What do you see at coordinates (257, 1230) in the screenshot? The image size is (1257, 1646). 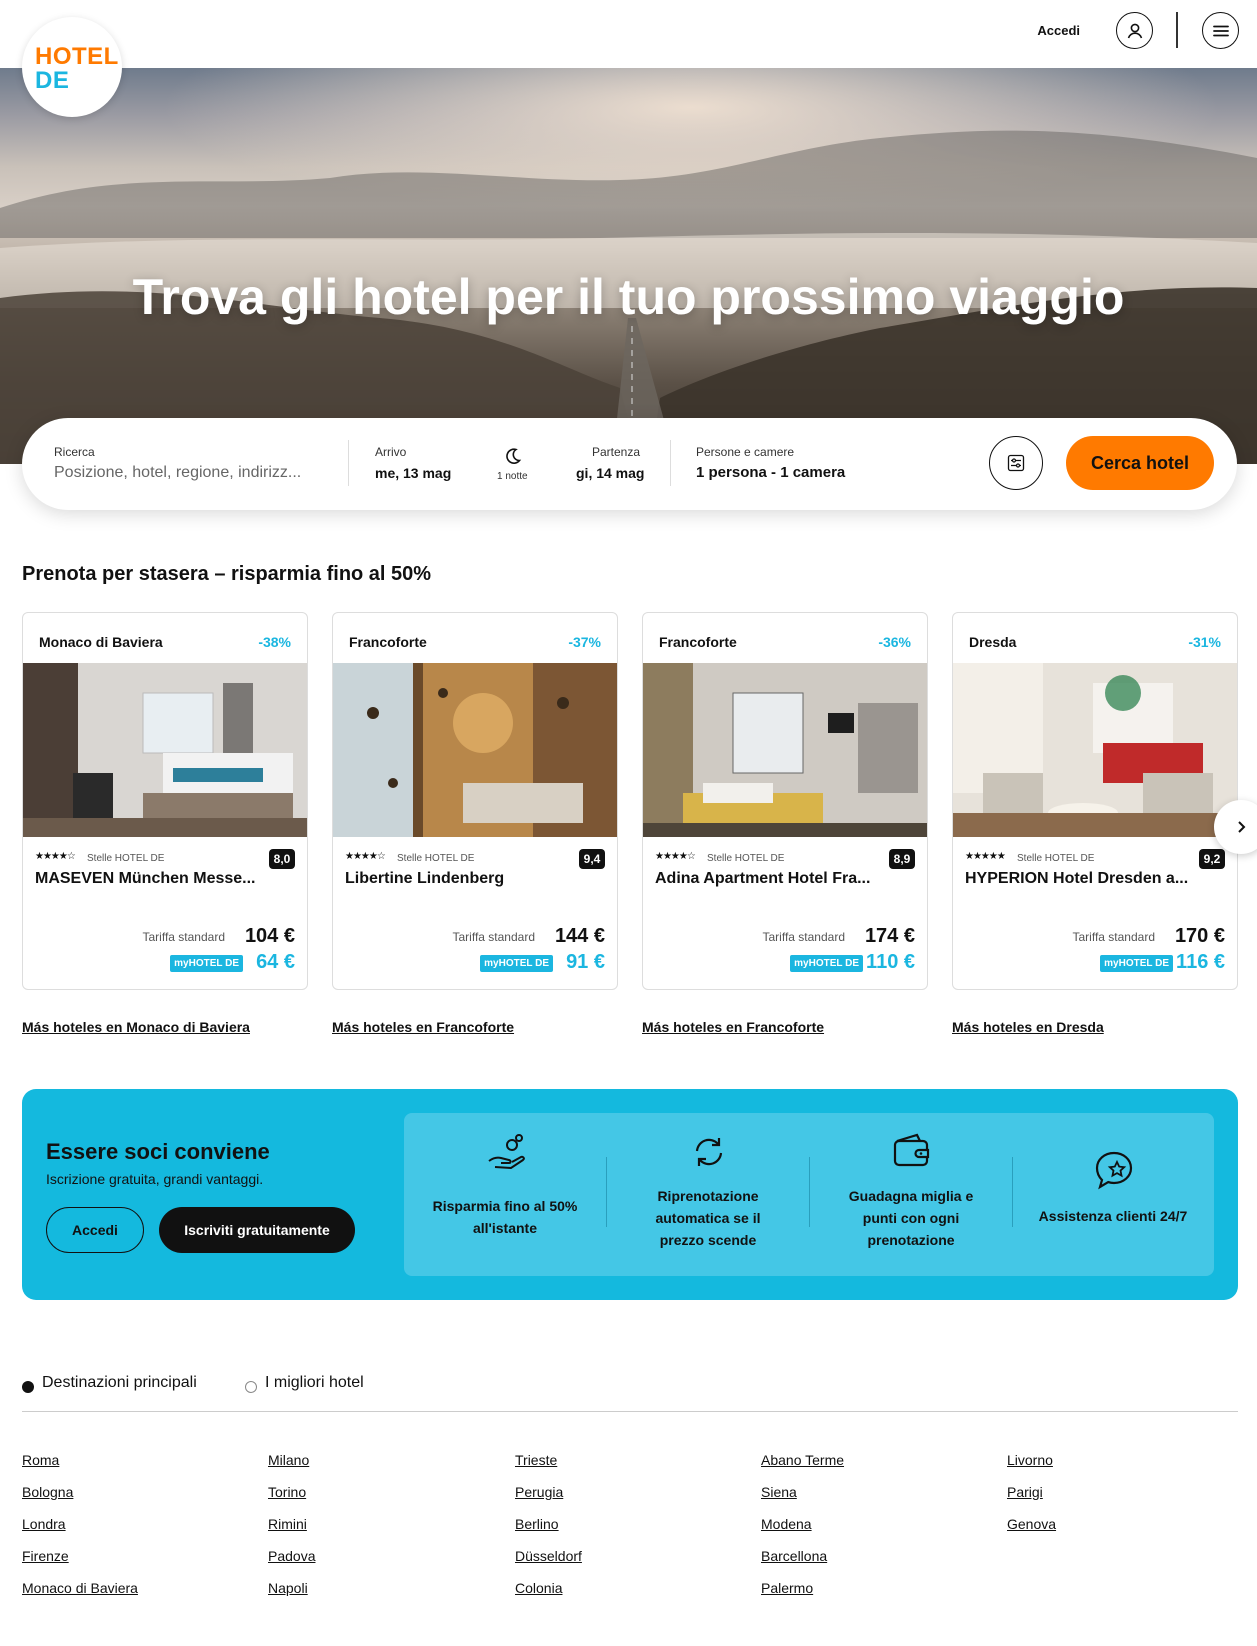 I see `join-free-button: Iscriviti gratuitamente` at bounding box center [257, 1230].